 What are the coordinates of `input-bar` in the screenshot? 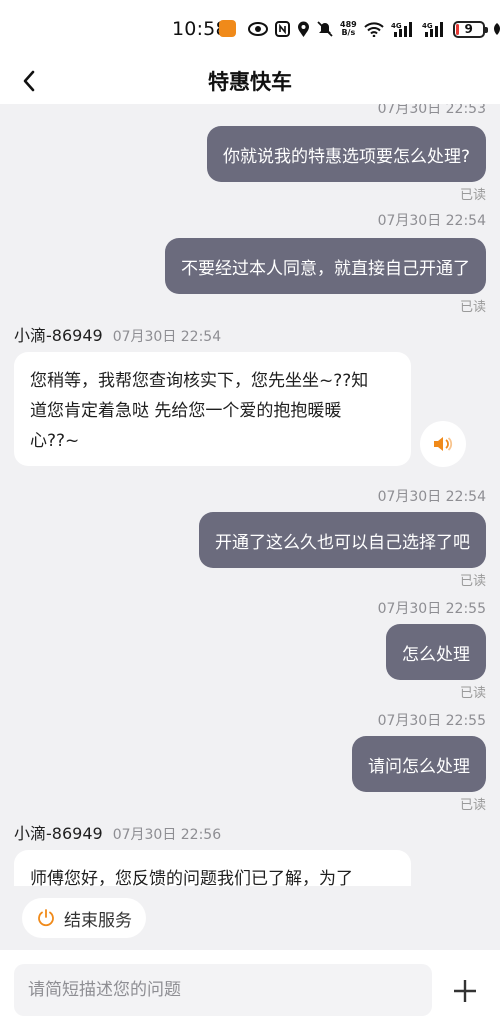 It's located at (250, 983).